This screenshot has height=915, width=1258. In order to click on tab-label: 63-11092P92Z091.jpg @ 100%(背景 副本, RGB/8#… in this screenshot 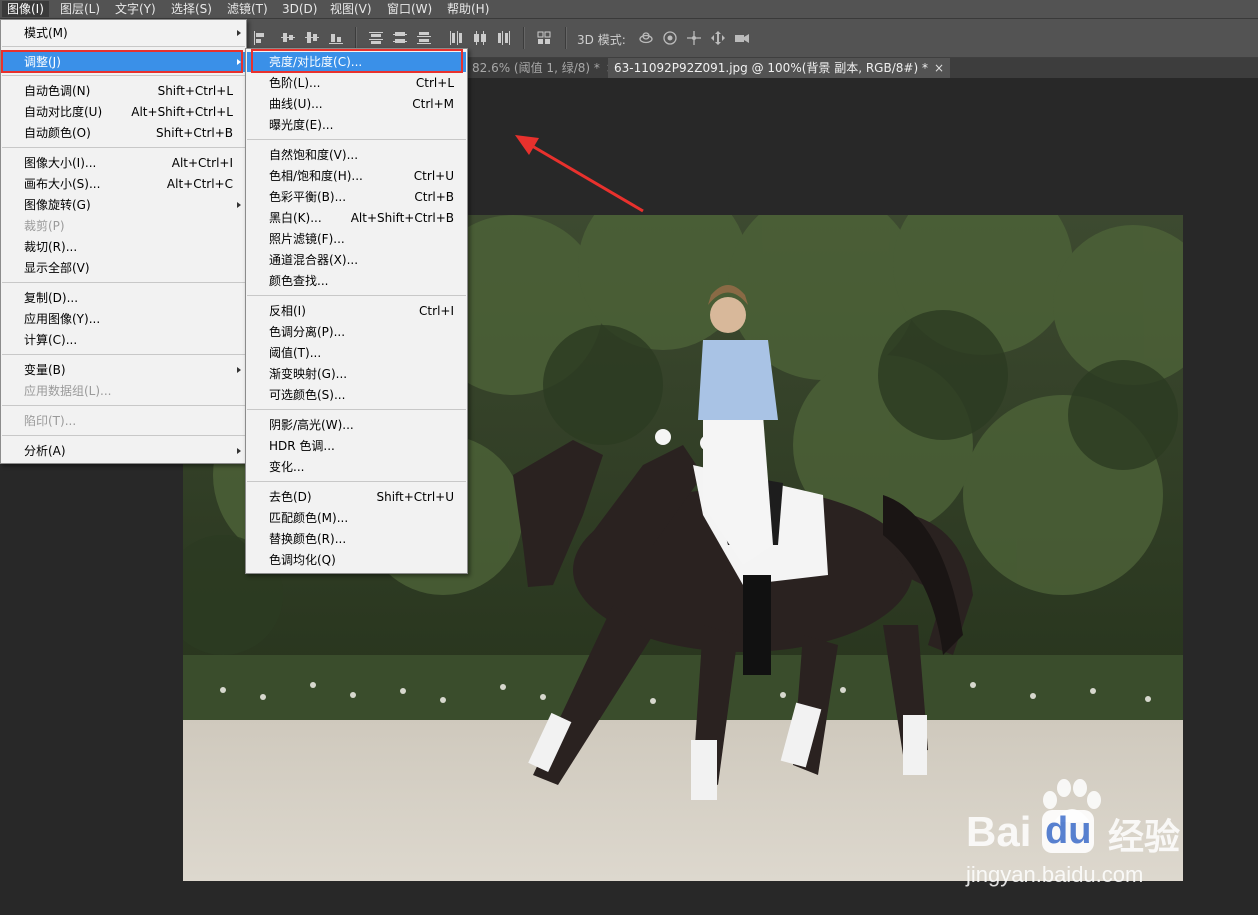, I will do `click(771, 68)`.